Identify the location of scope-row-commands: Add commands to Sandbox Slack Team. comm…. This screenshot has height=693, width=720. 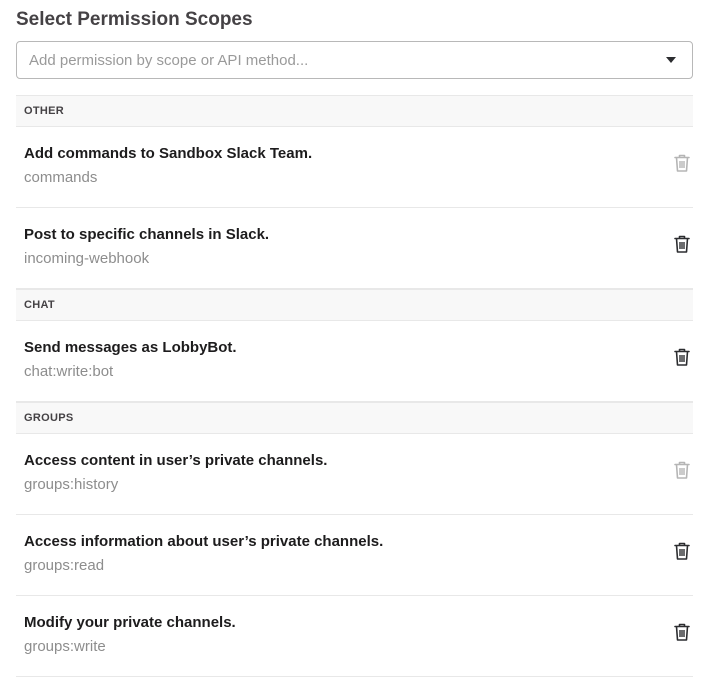
(354, 167).